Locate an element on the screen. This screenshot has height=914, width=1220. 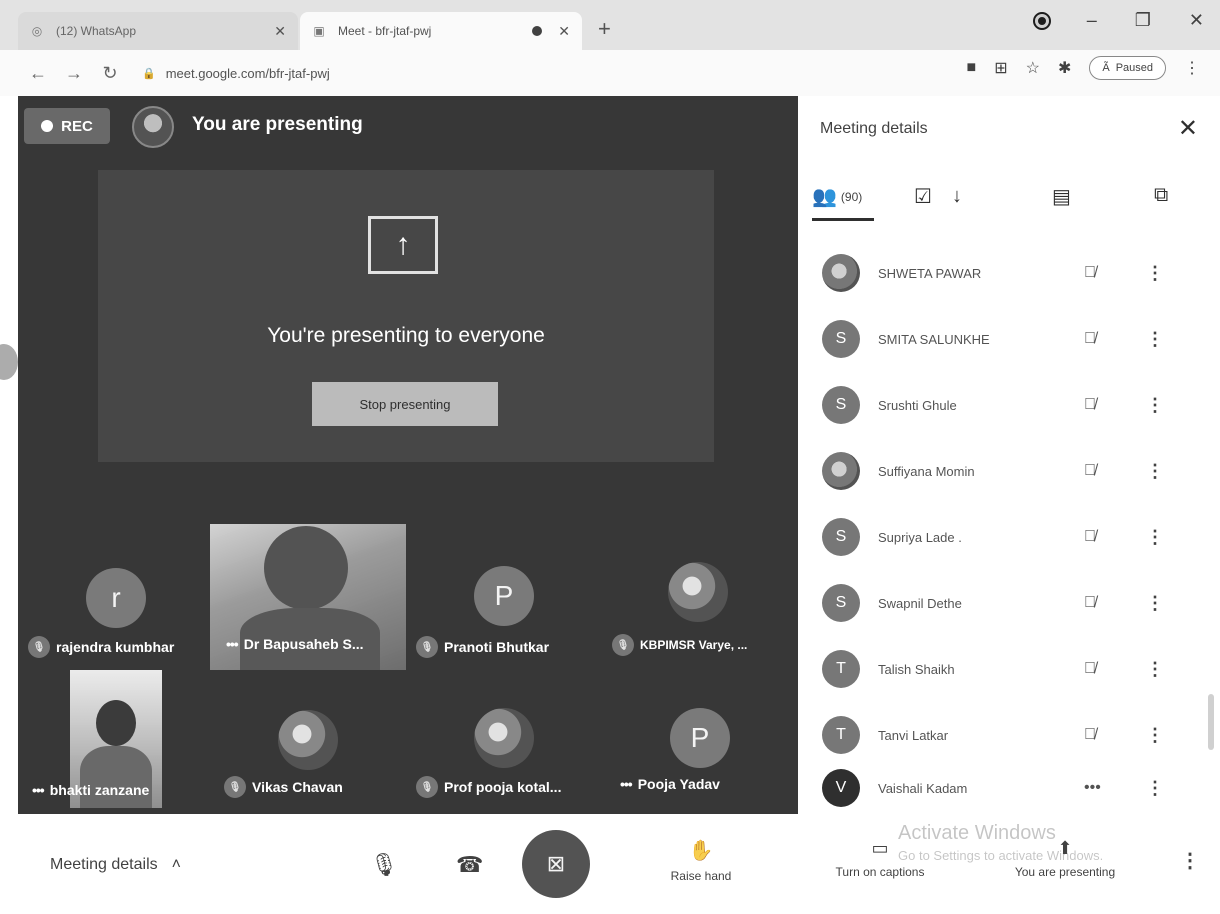
mic-muted-icon: 🎙 is located at coordinates (39, 647).